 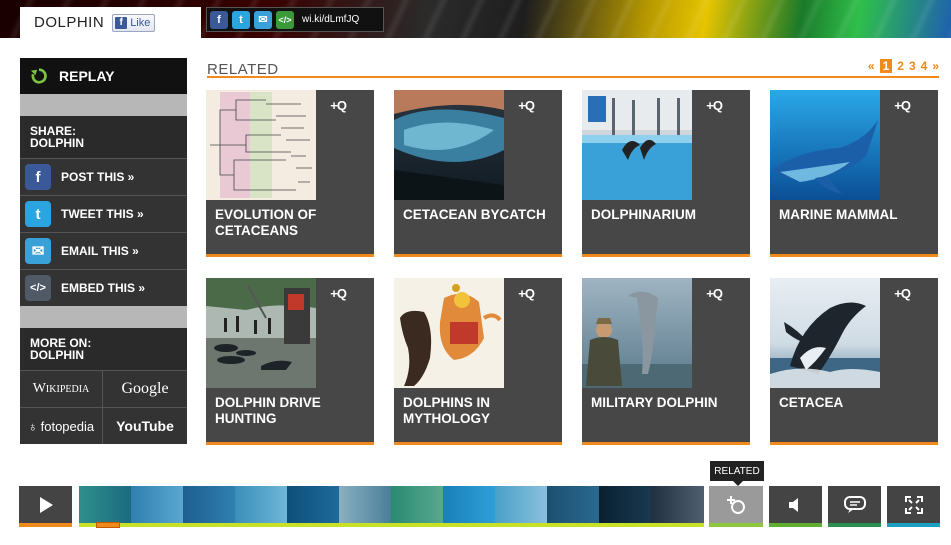 I want to click on card-label: DOLPHINARIUM, so click(x=643, y=214).